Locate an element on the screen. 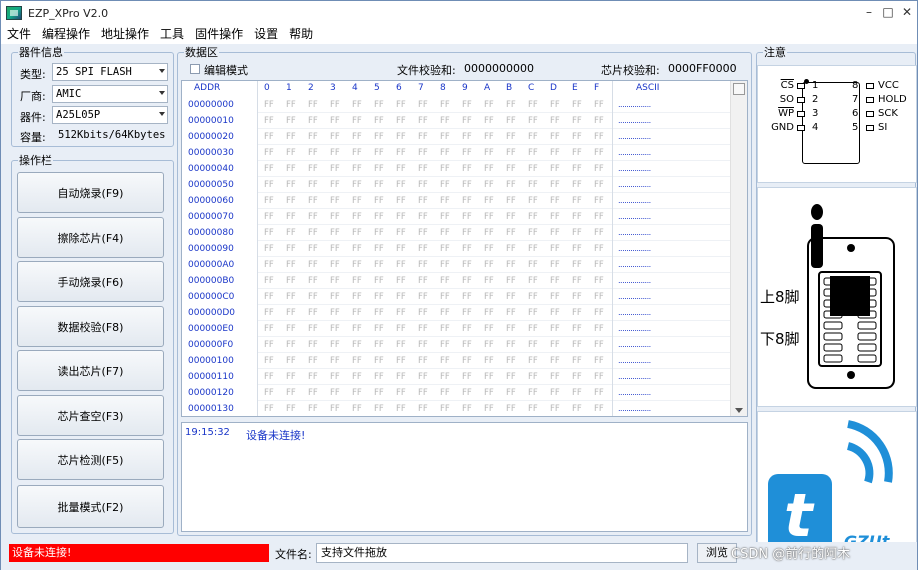 The height and width of the screenshot is (570, 918). edit-mode-checkbox is located at coordinates (195, 69).